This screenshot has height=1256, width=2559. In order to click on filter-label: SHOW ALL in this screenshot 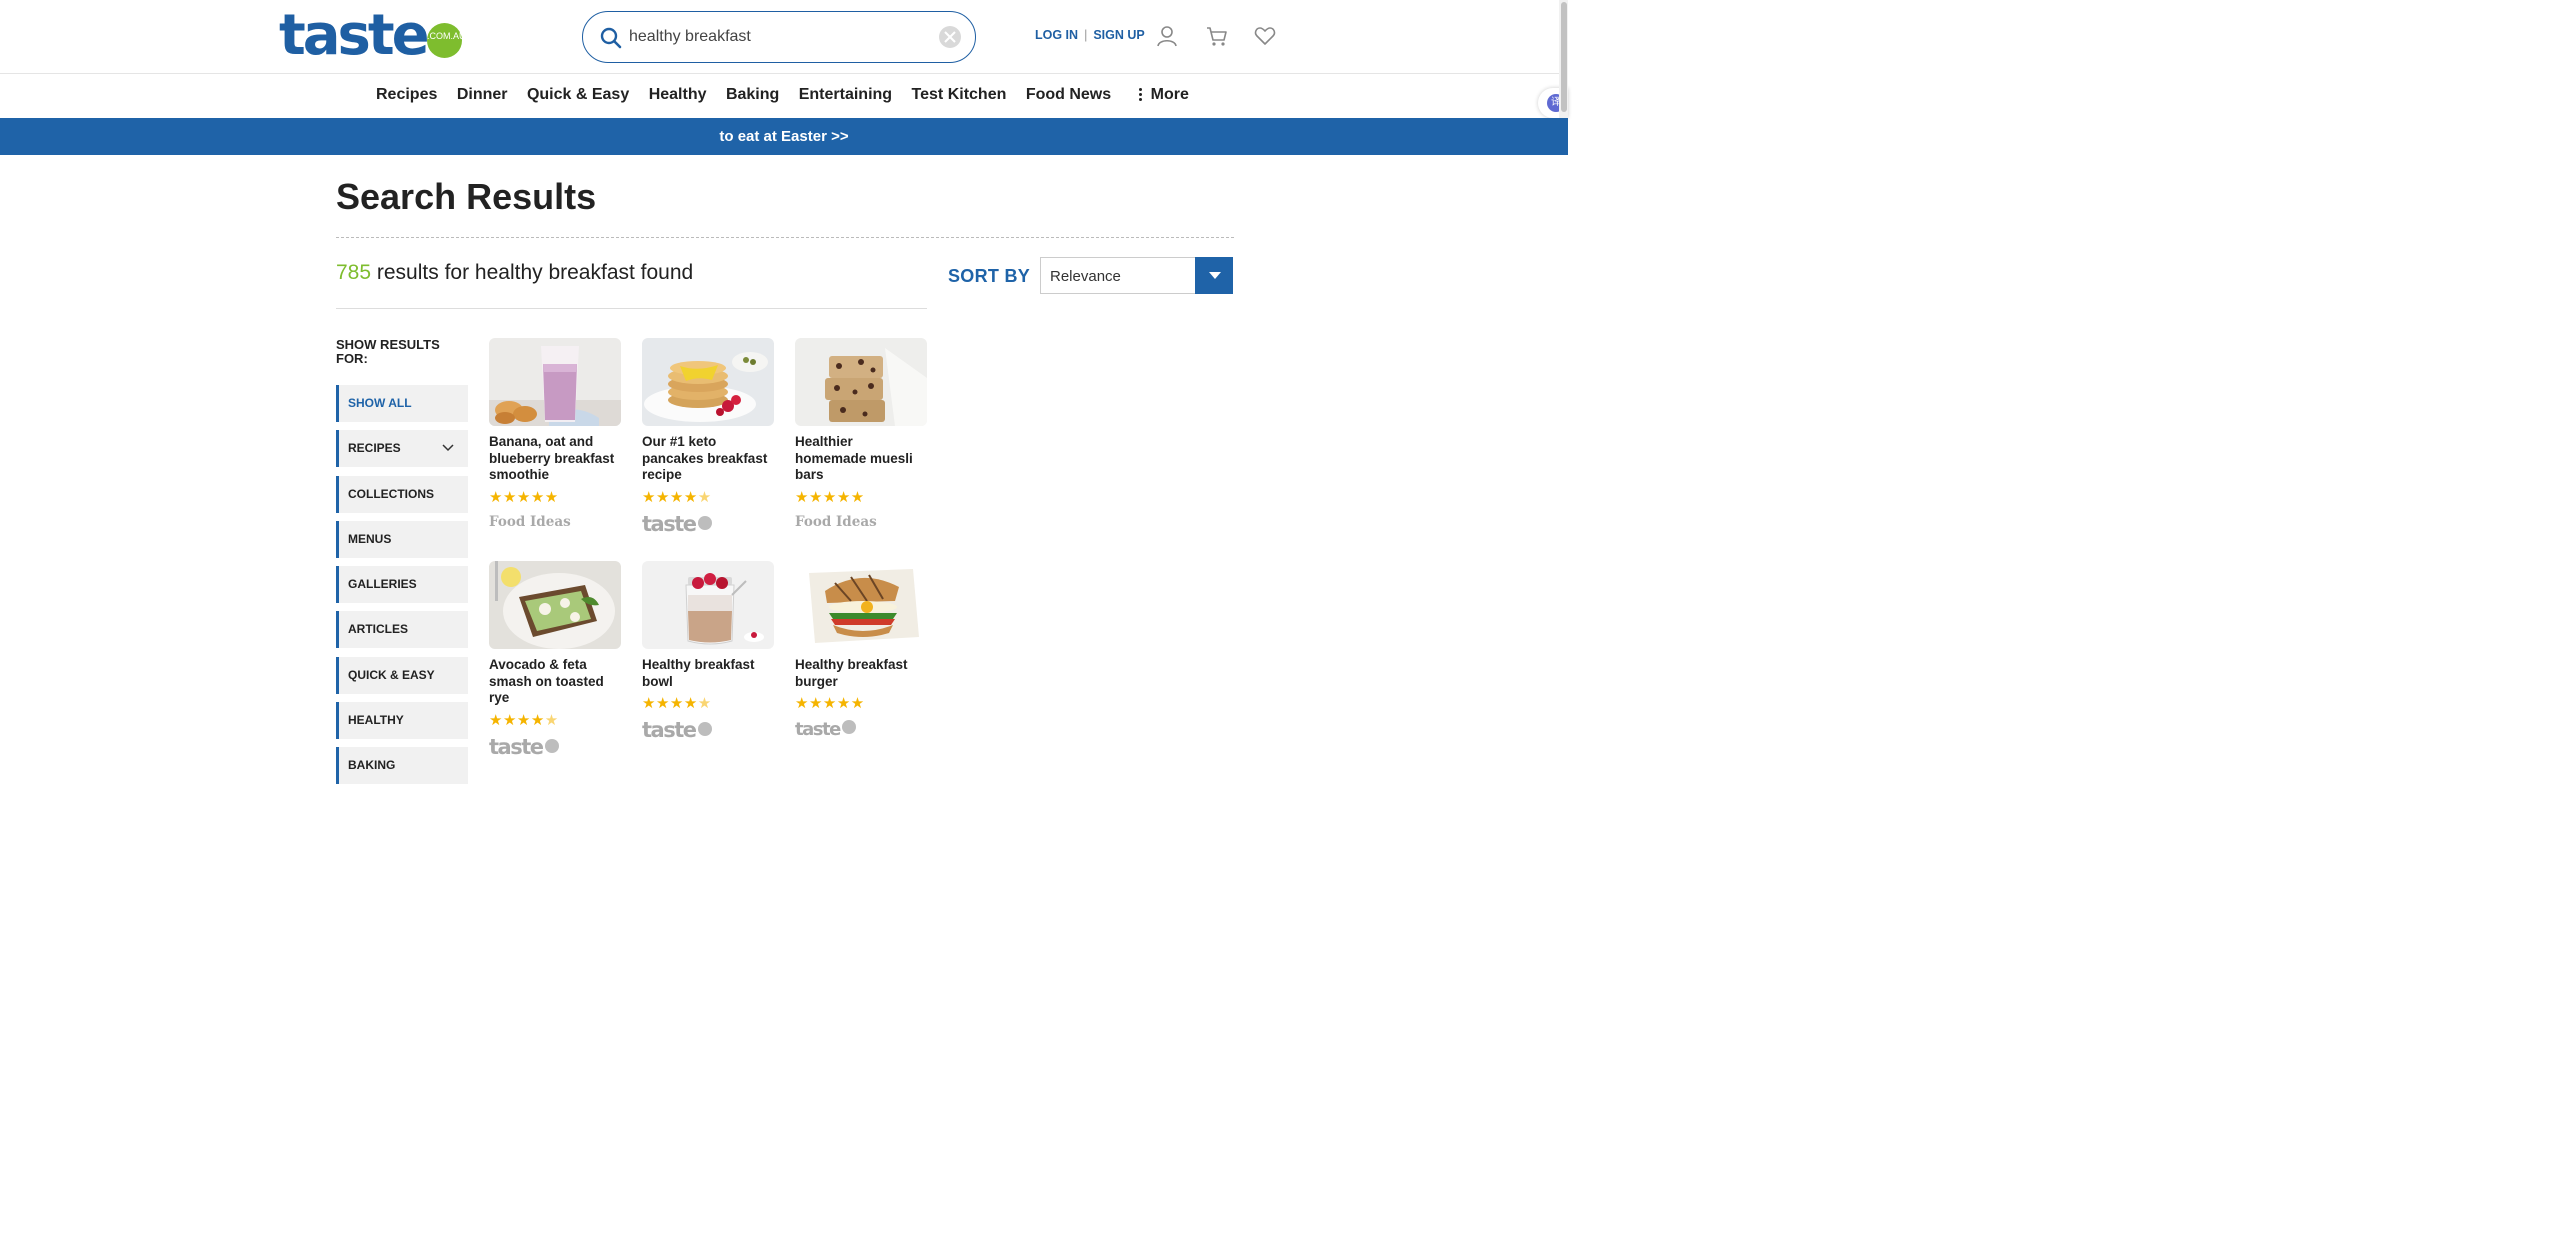, I will do `click(380, 403)`.